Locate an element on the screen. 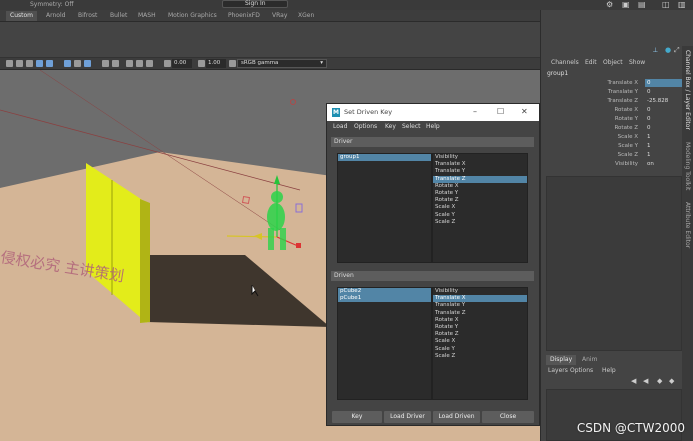 This screenshot has height=441, width=693. film-gate-icon is located at coordinates (149, 63).